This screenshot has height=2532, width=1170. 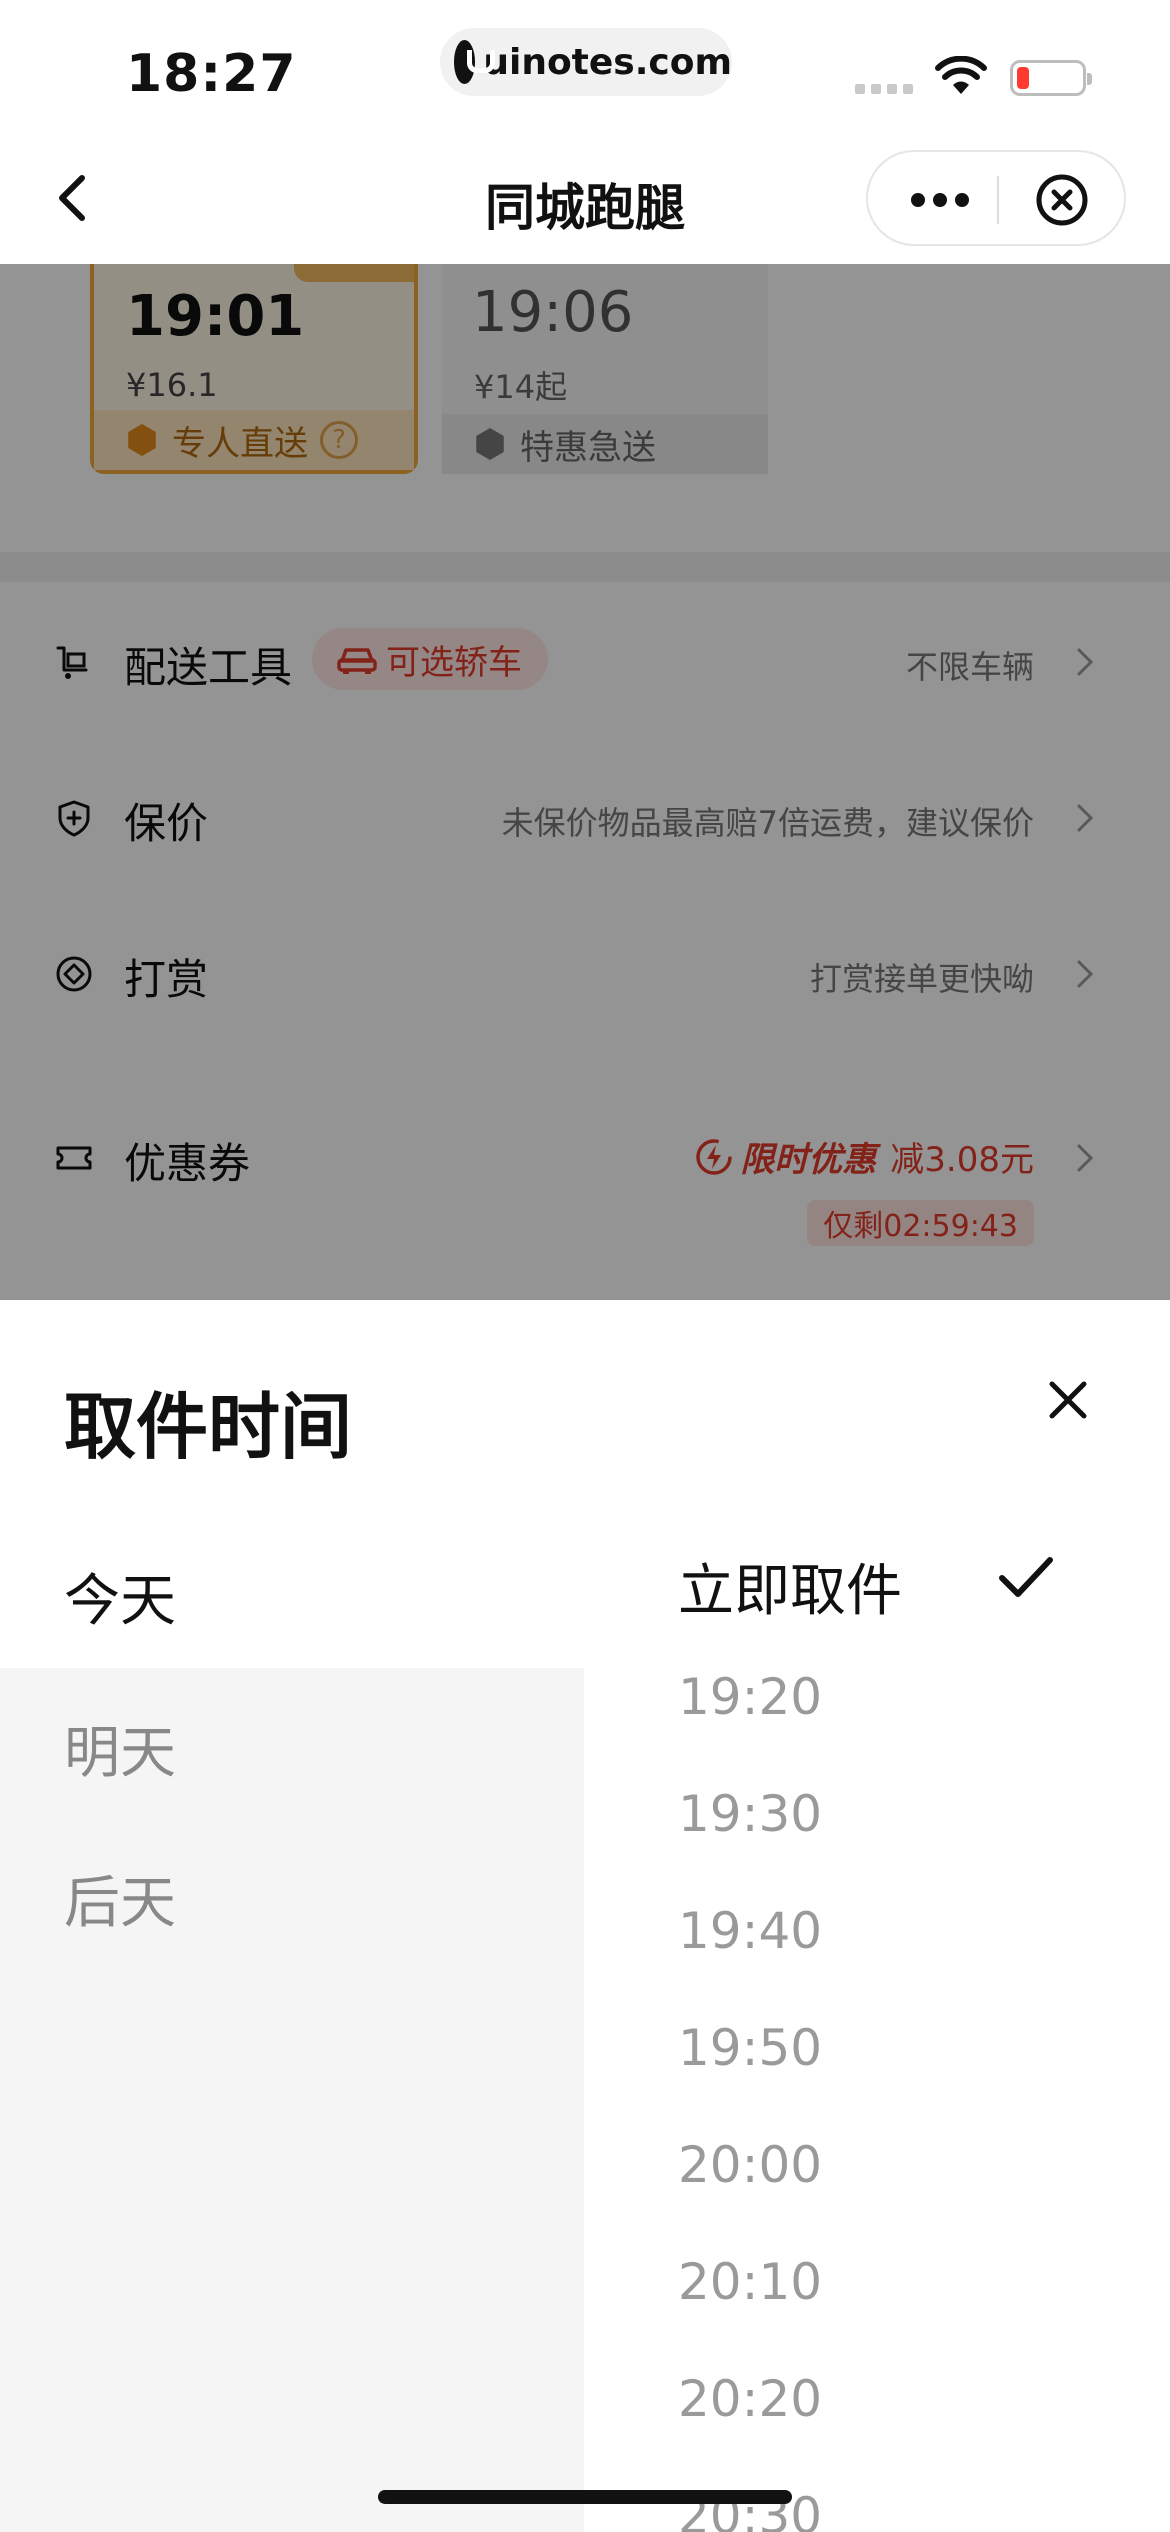 I want to click on status-time: 18:27, so click(x=211, y=74).